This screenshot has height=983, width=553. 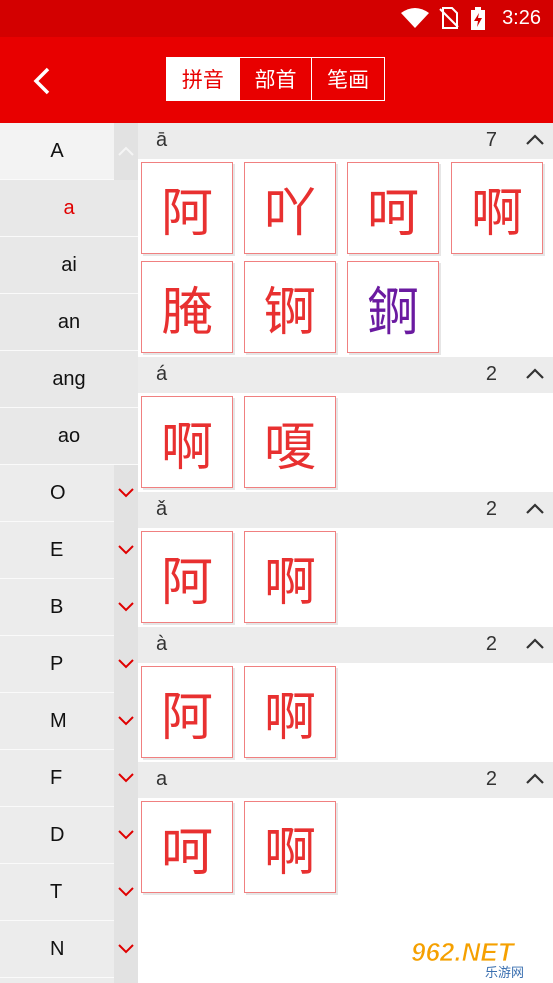 I want to click on sidebar-letter-m: M, so click(x=57, y=721).